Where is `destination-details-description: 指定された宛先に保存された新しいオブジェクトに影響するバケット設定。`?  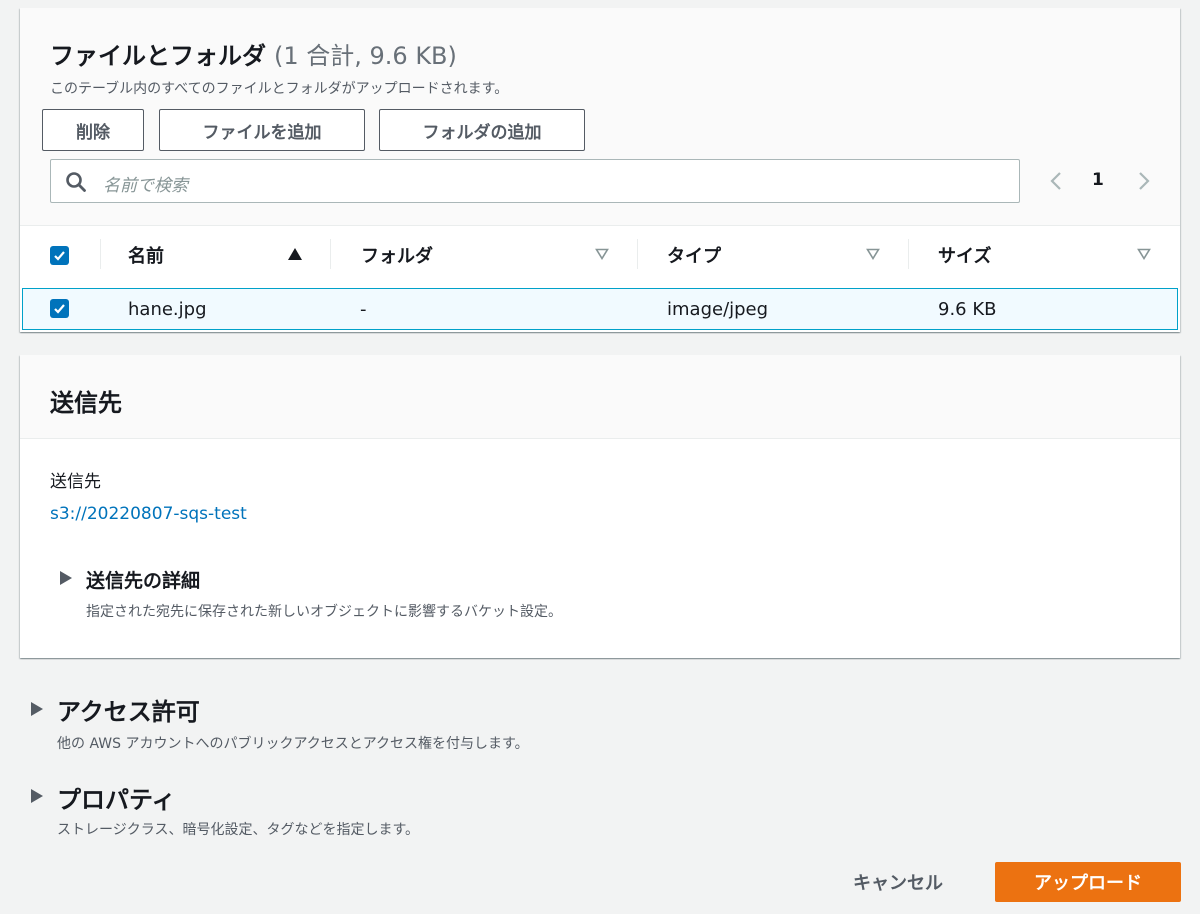
destination-details-description: 指定された宛先に保存された新しいオブジェクトに影響するバケット設定。 is located at coordinates (324, 612).